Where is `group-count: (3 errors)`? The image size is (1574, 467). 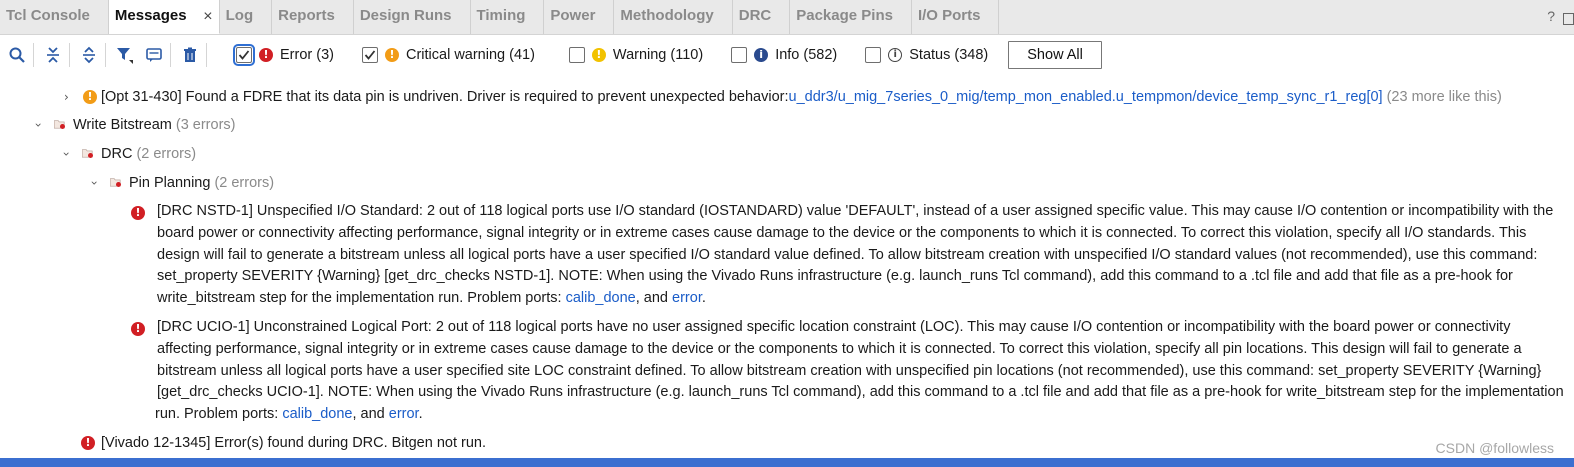 group-count: (3 errors) is located at coordinates (203, 125).